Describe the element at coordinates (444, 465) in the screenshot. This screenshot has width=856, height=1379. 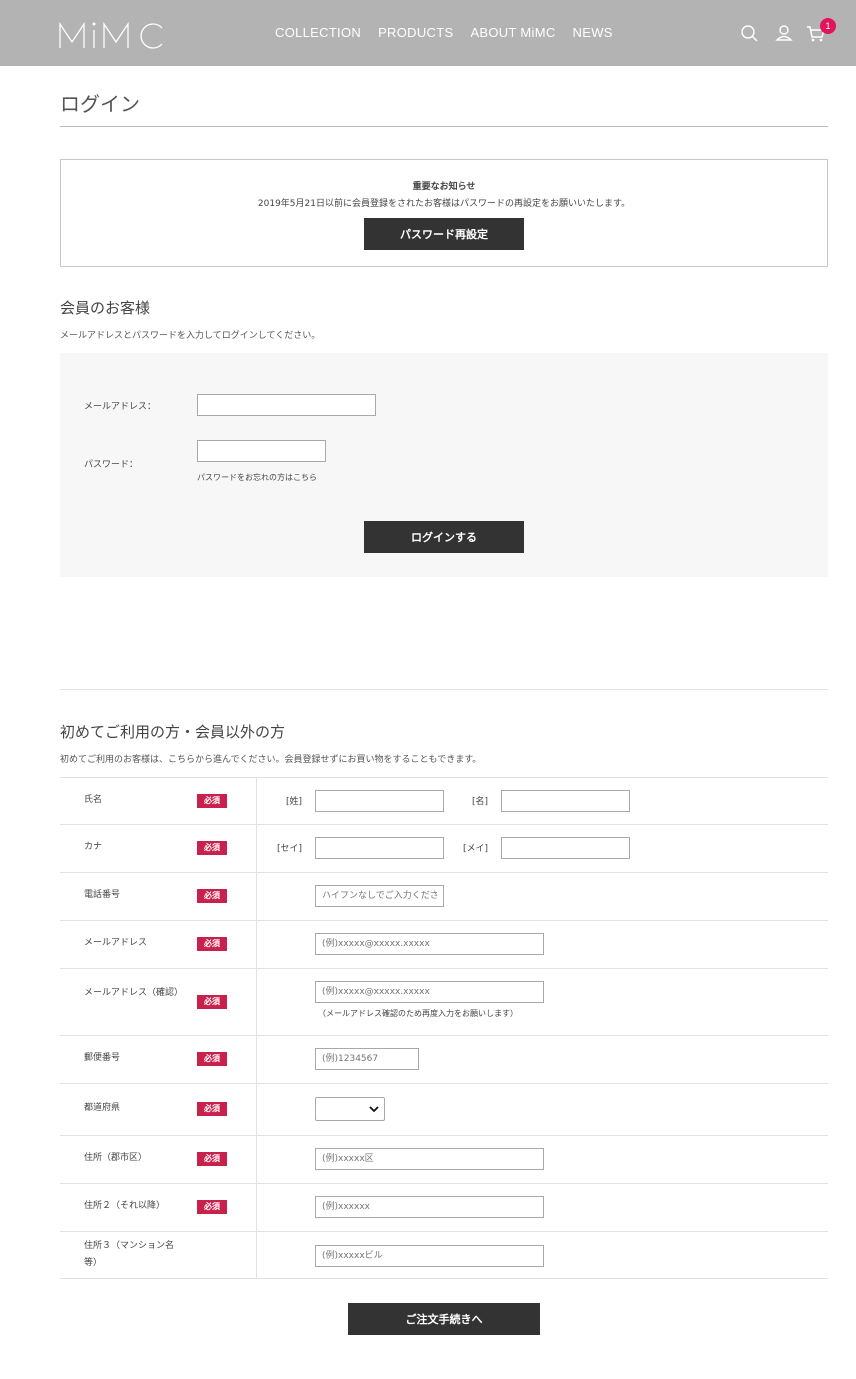
I see `login-form: メールアドレス： パスワード： パスワードをお忘れの方はこちら ログインする` at that location.